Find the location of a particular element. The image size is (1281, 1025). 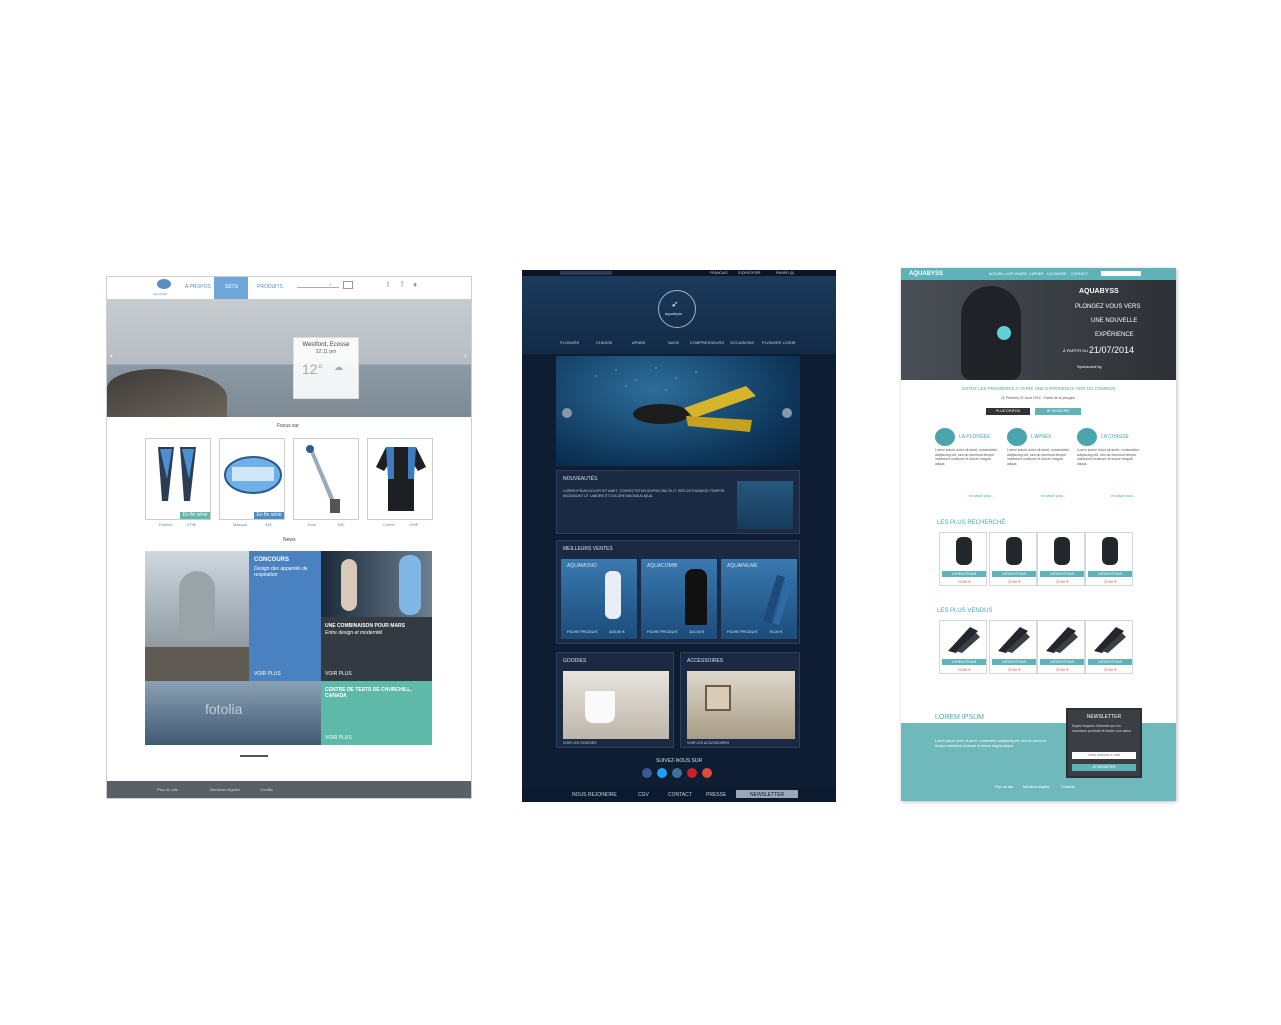

slider-dots is located at coordinates (289, 415).